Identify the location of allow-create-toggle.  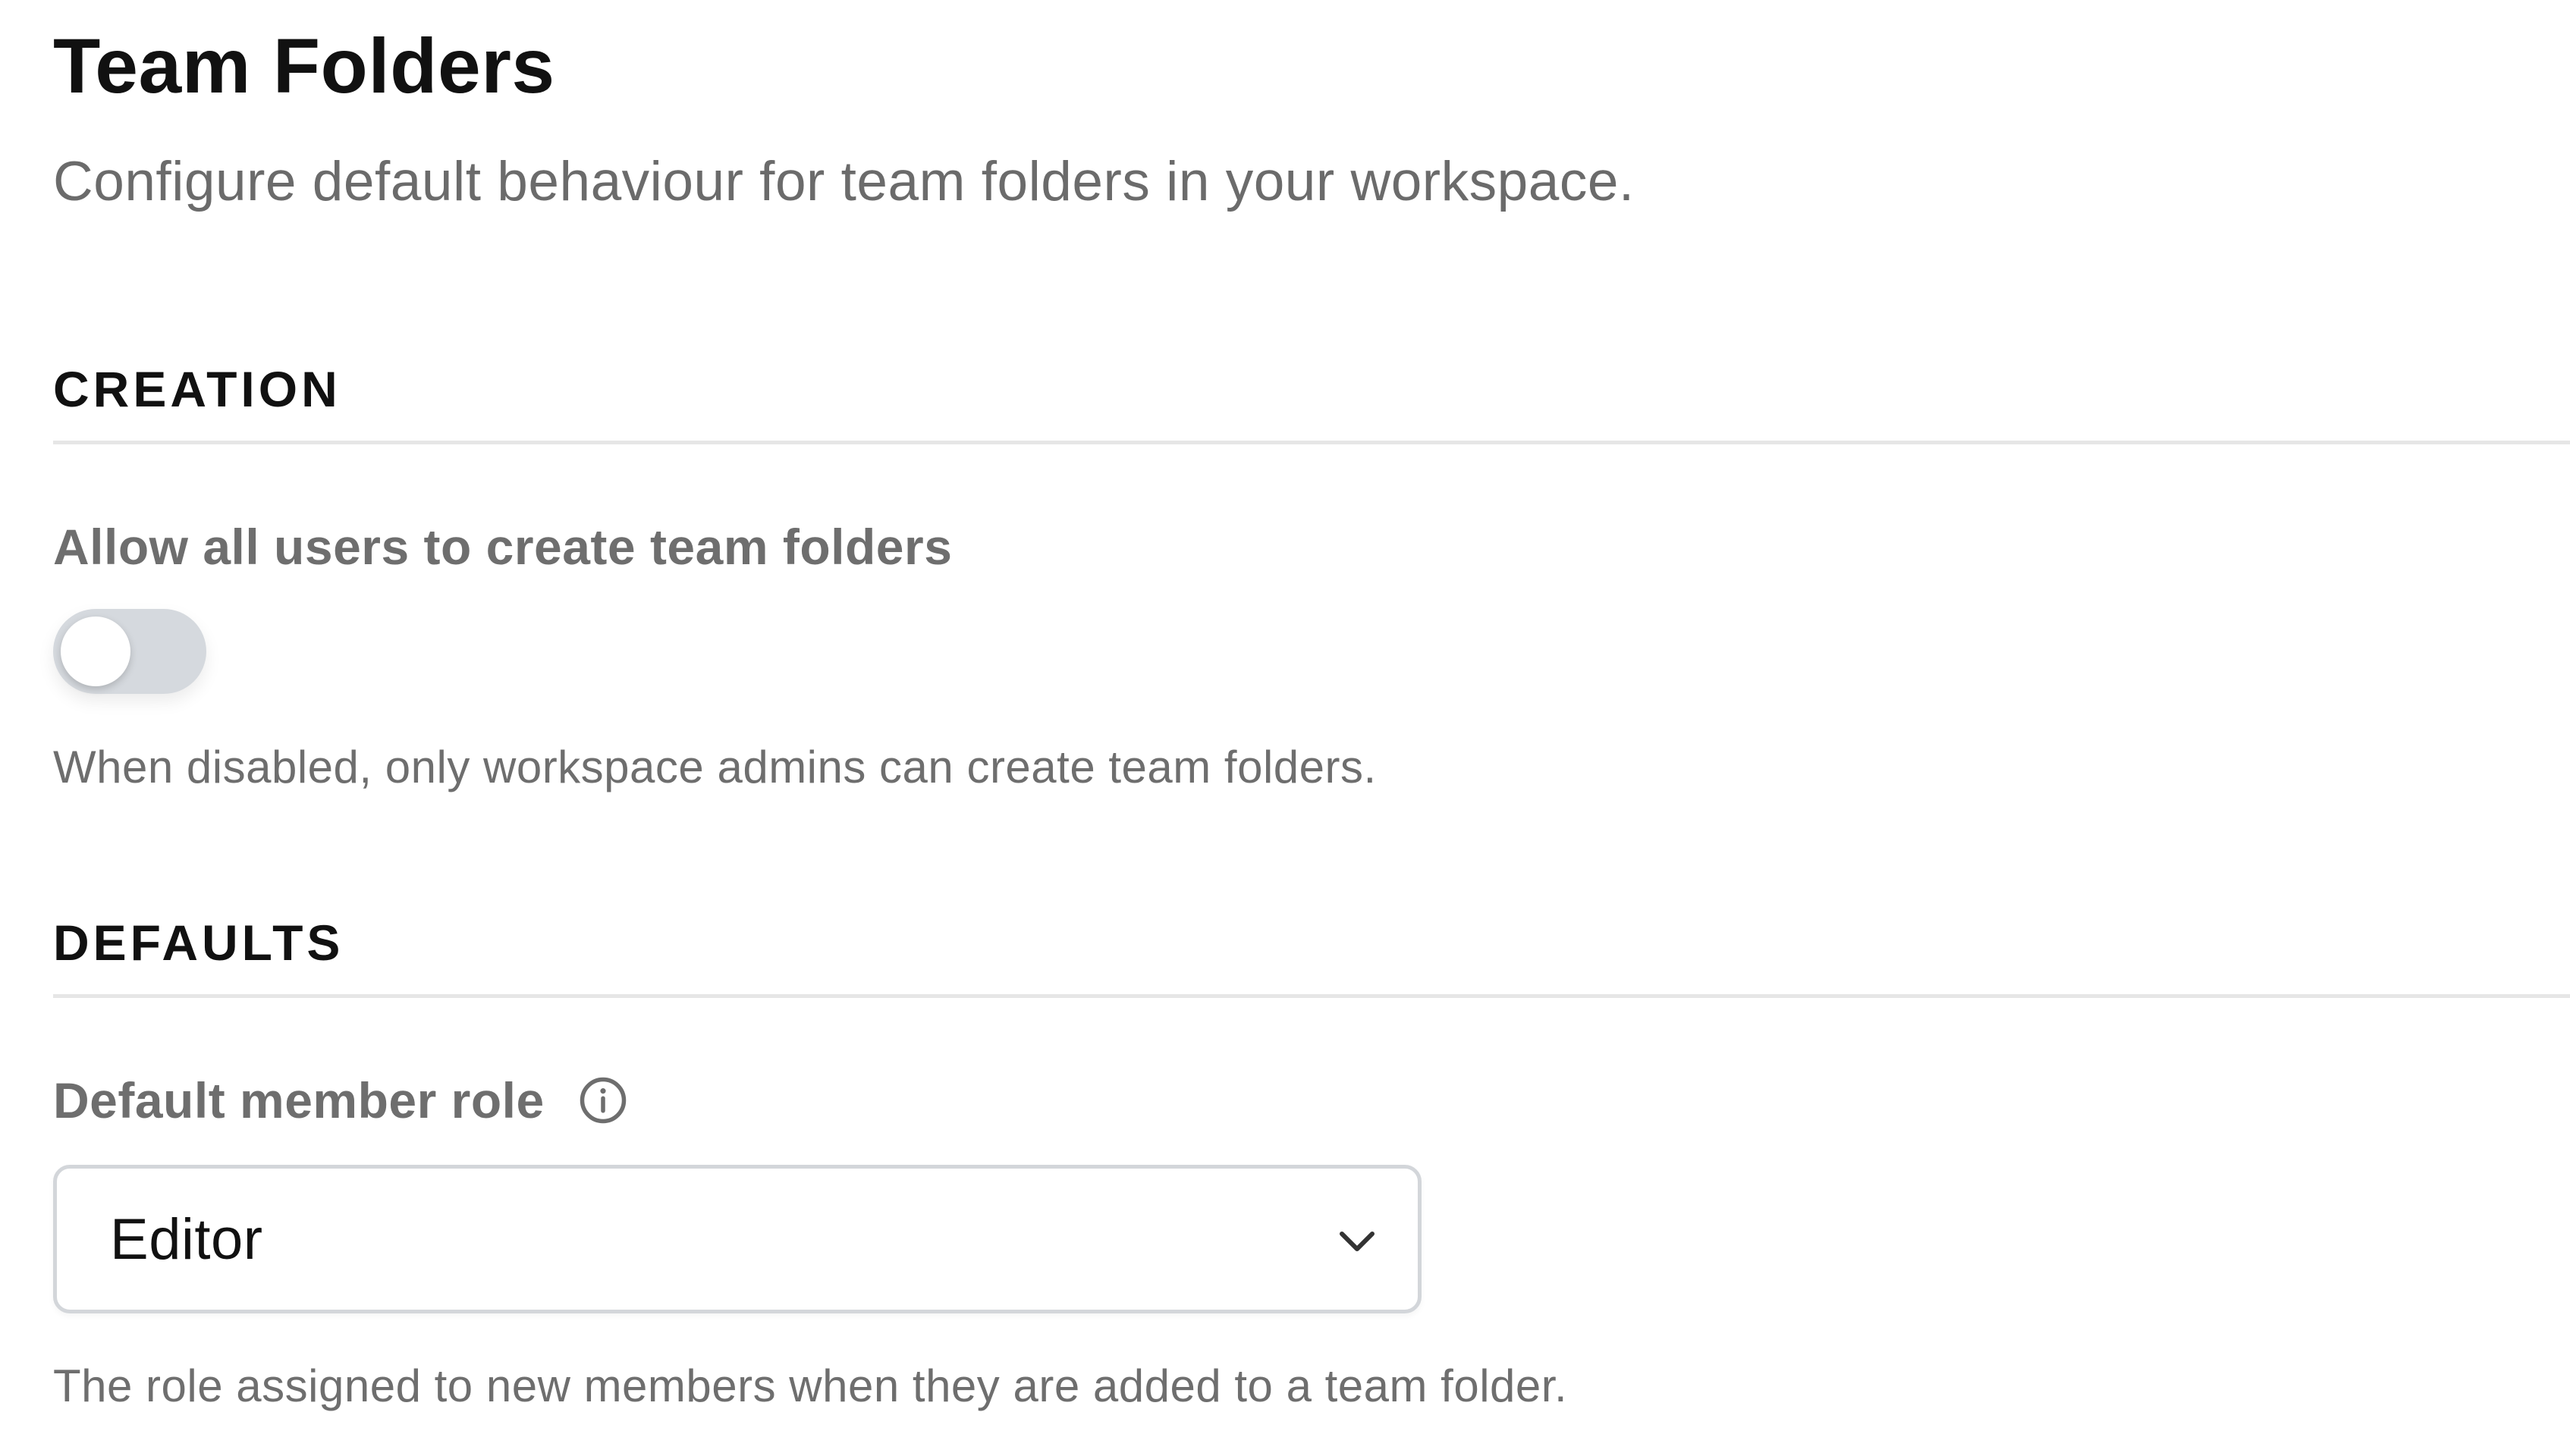
(129, 651).